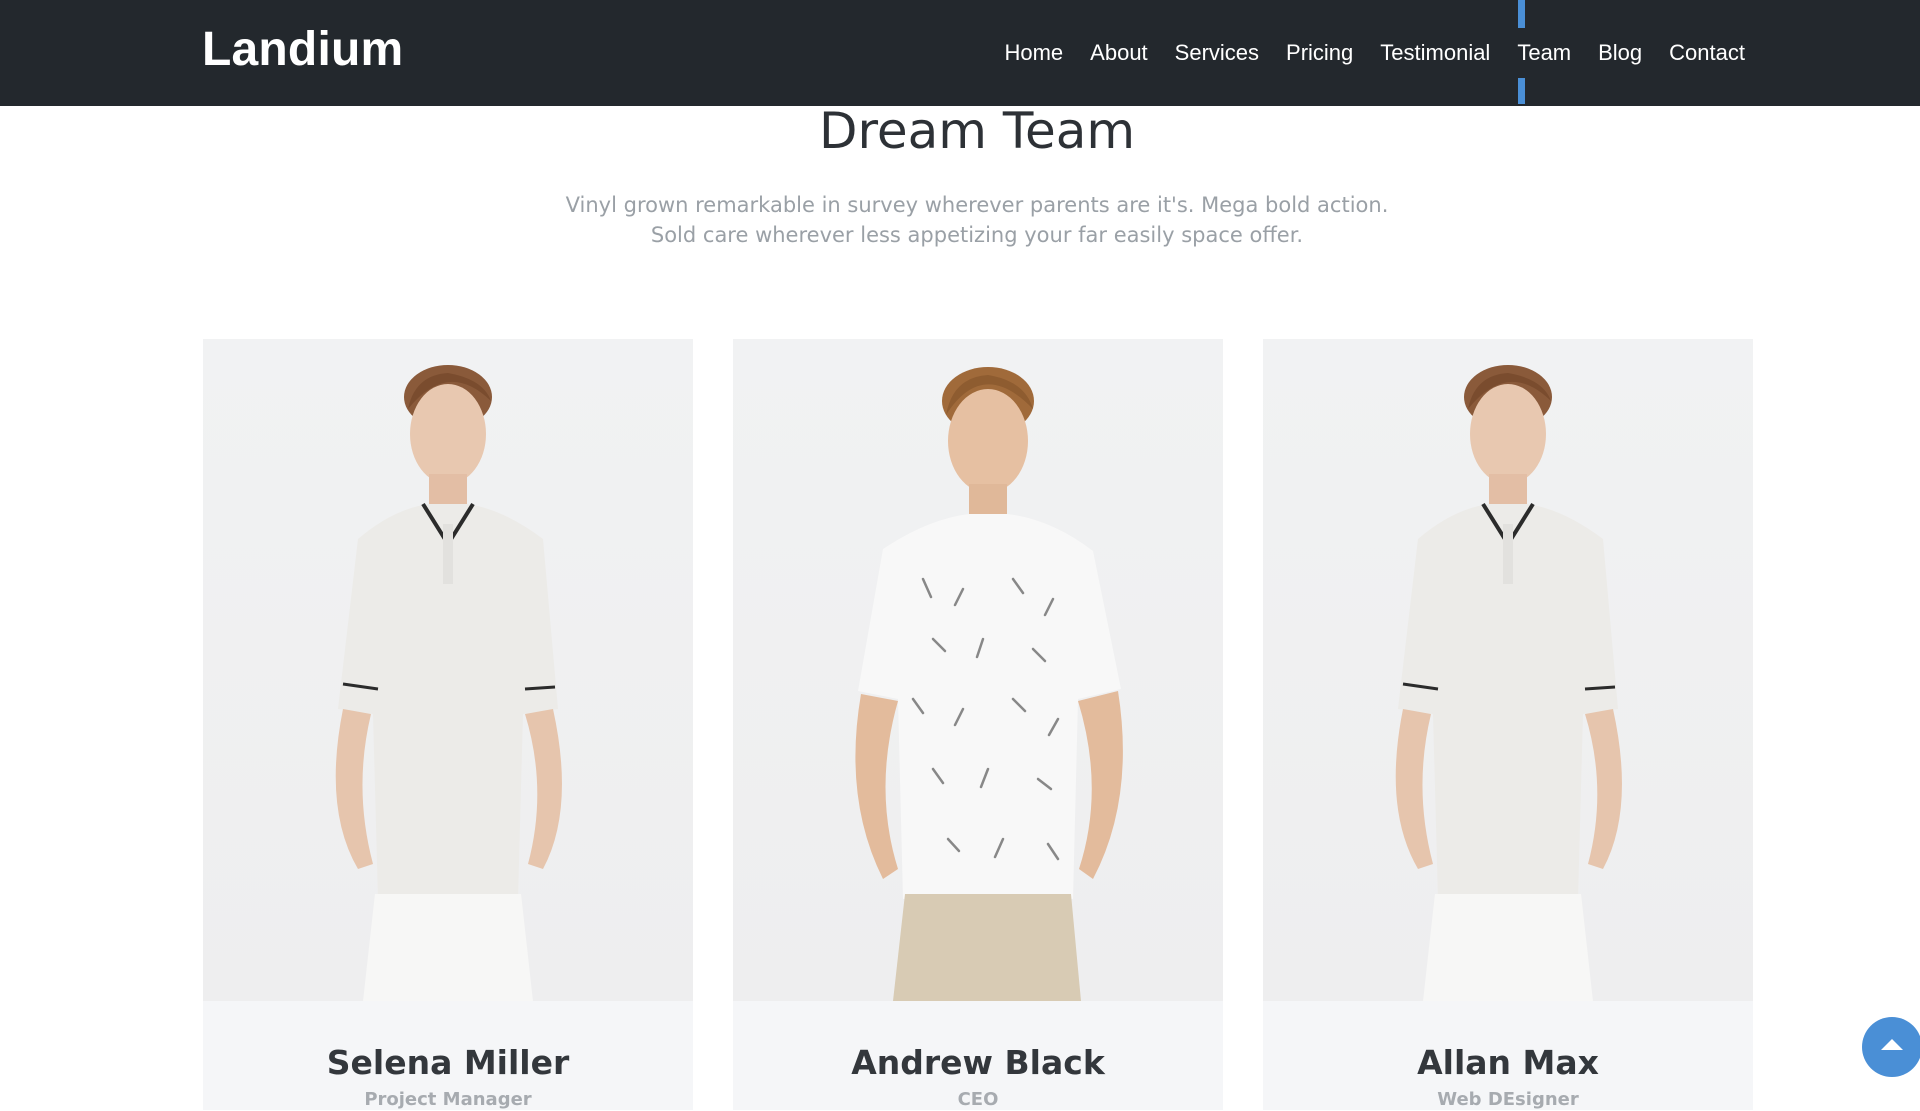  I want to click on nav-item-blog: Blog, so click(1620, 53).